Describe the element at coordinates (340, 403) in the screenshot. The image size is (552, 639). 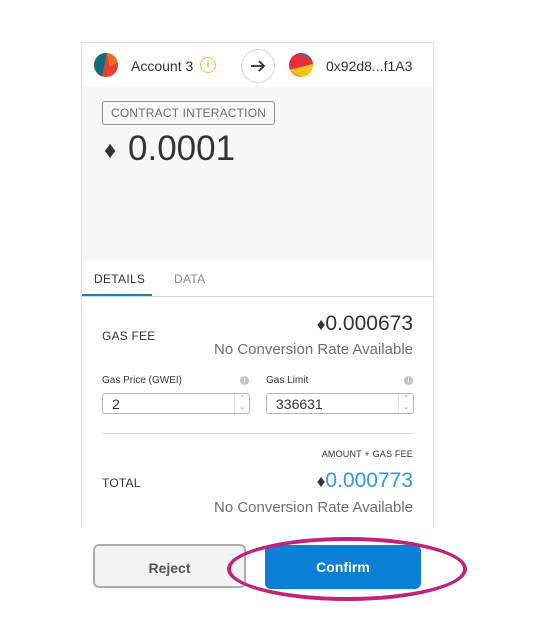
I see `gas-limit-input: 336631 ⌃ ⌄` at that location.